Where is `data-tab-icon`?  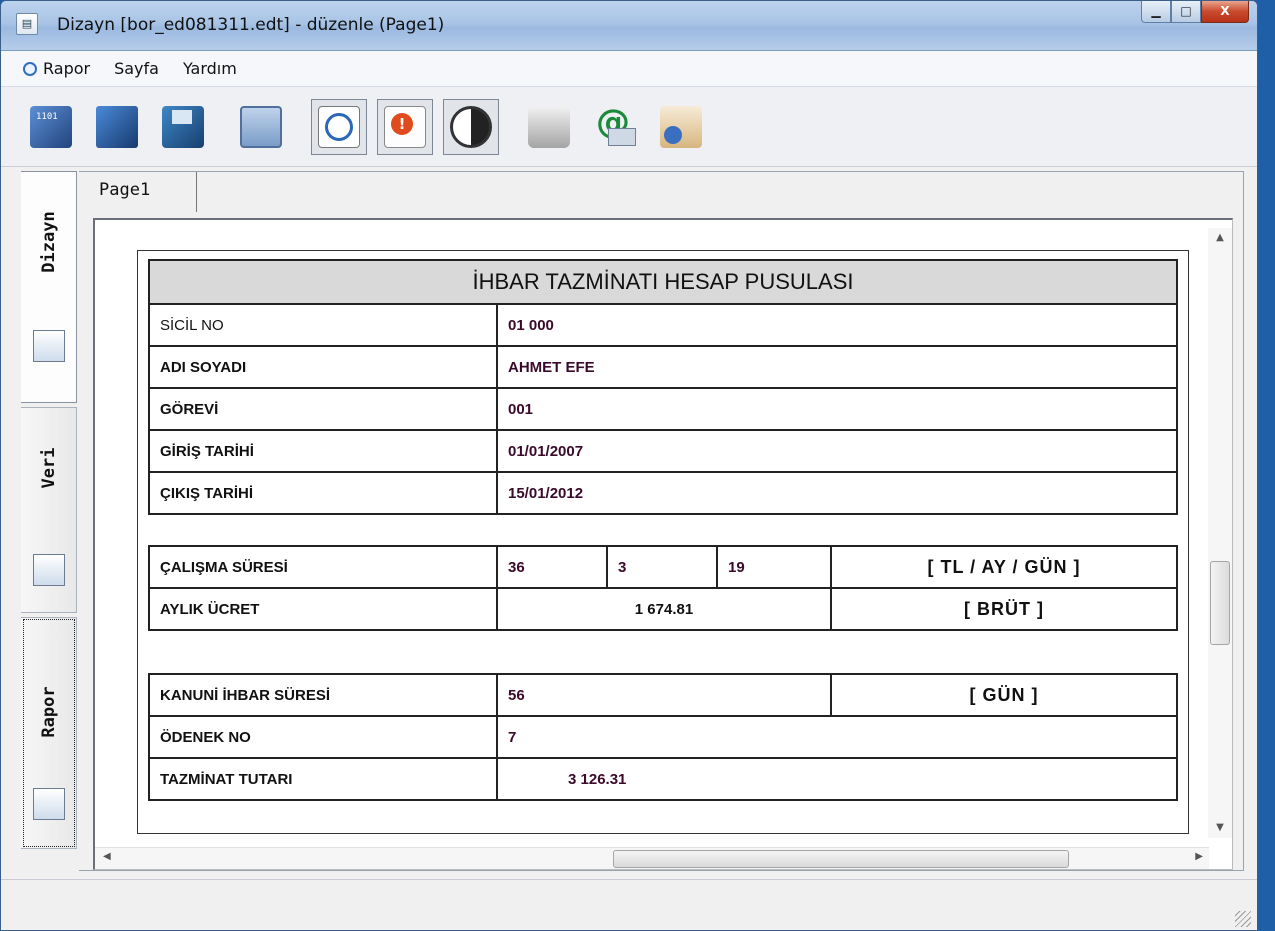 data-tab-icon is located at coordinates (49, 570).